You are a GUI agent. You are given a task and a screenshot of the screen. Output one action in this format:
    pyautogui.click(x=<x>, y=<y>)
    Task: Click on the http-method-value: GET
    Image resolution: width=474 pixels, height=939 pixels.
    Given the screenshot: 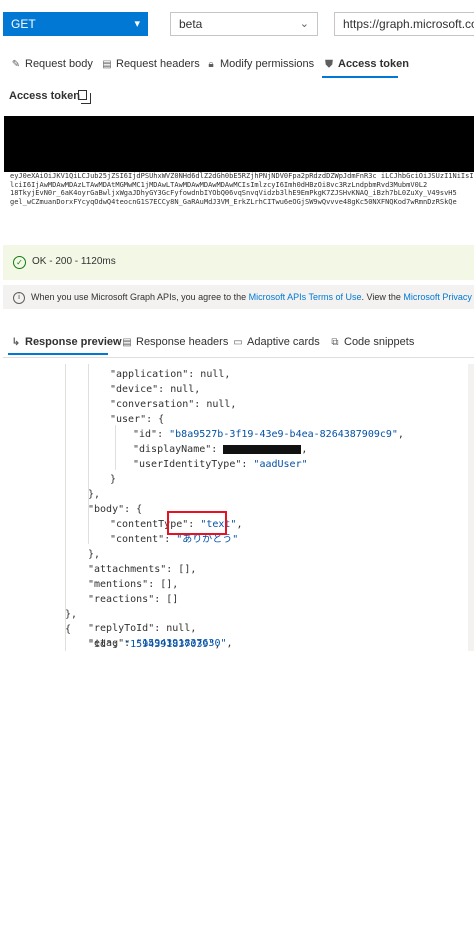 What is the action you would take?
    pyautogui.click(x=23, y=24)
    